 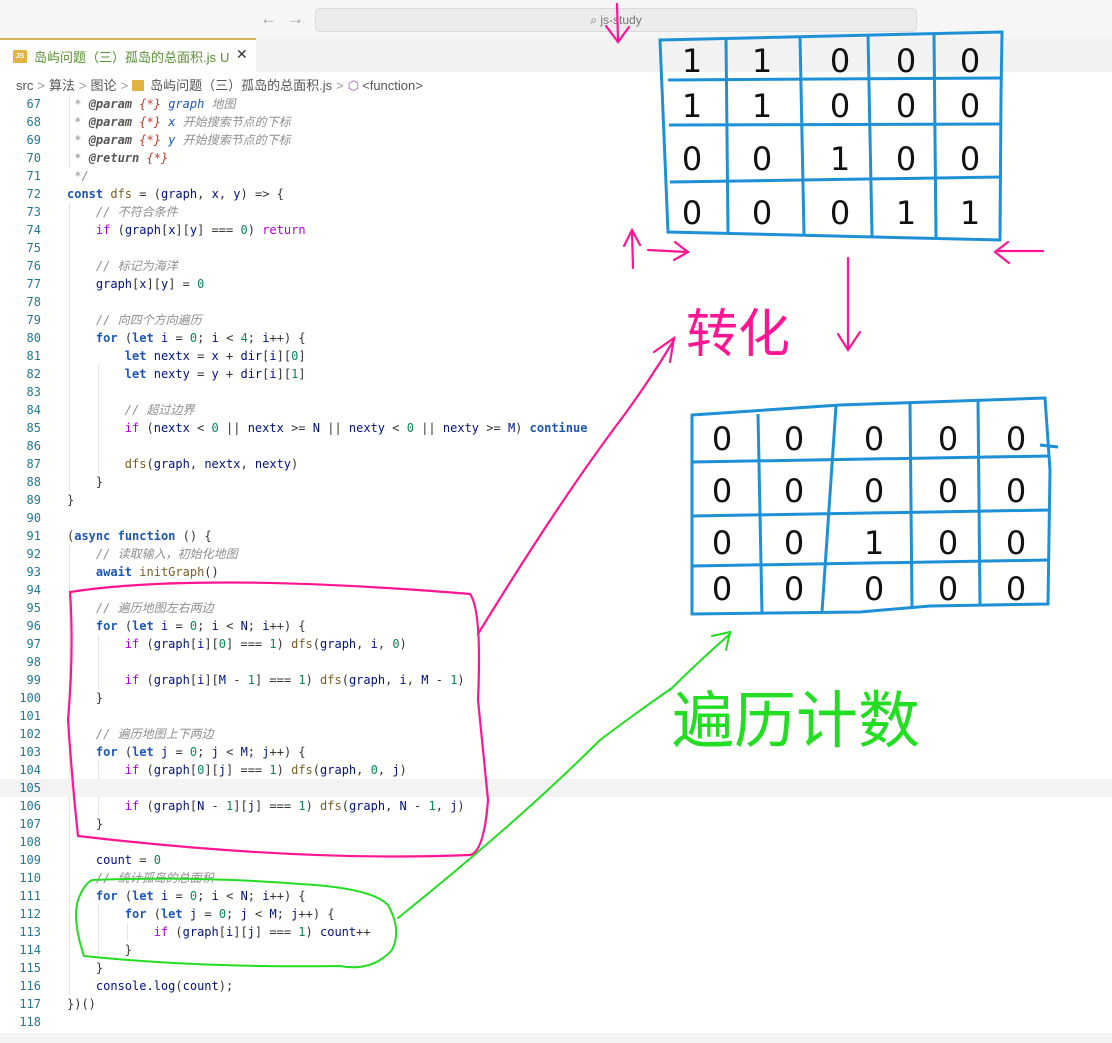 What do you see at coordinates (151, 104) in the screenshot?
I see `code-text: * @param {*} graph 地图` at bounding box center [151, 104].